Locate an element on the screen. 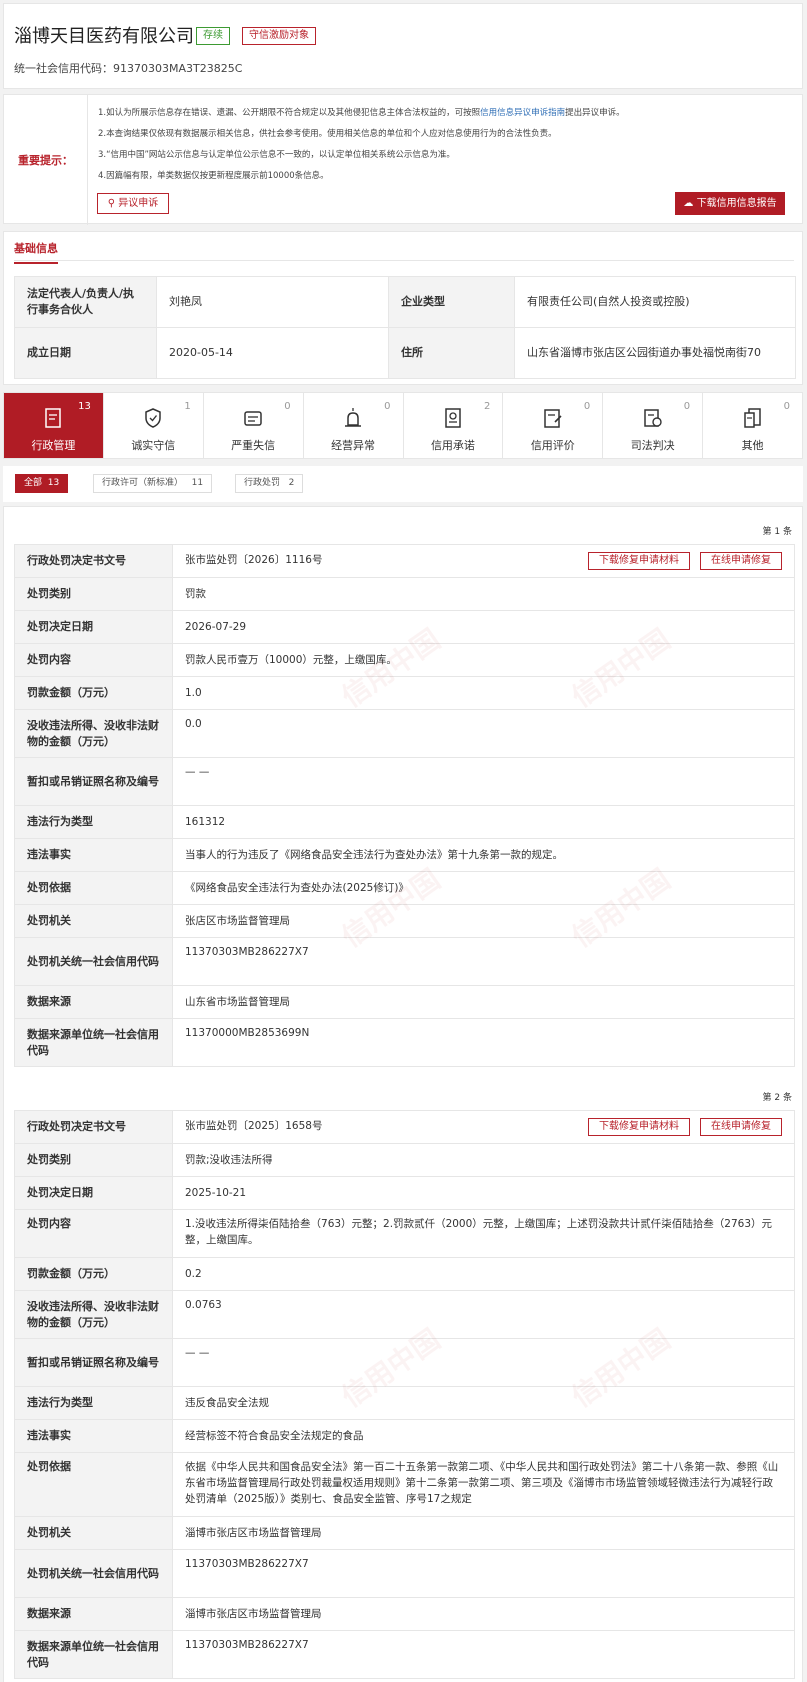  filter-label: 行政许可（新标准） is located at coordinates (143, 483).